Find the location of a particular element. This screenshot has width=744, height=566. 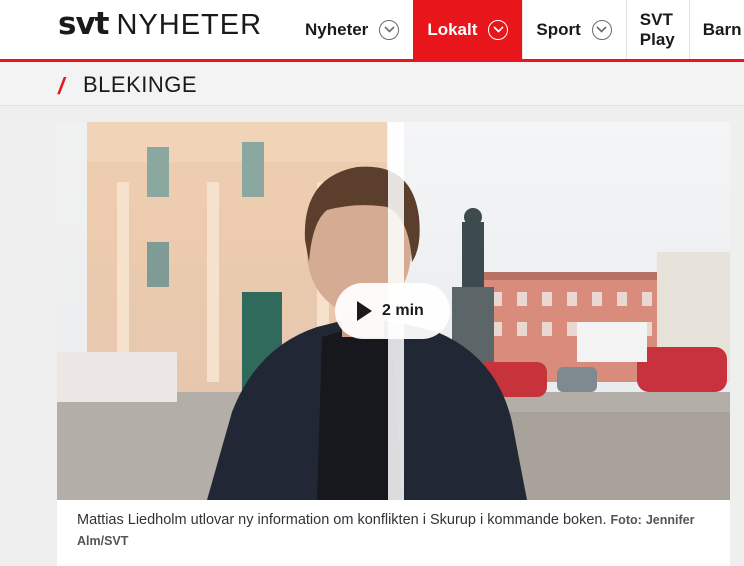

main-nav: Nyheter Lokalt Sport SVT Play Barn is located at coordinates (518, 29).